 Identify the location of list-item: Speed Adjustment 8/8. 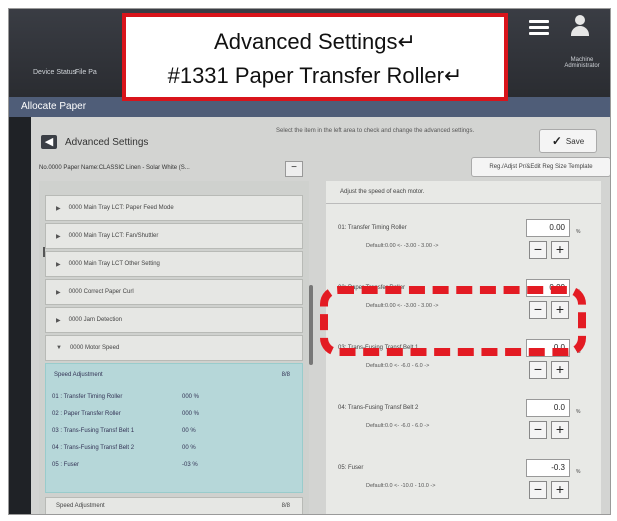
(174, 505).